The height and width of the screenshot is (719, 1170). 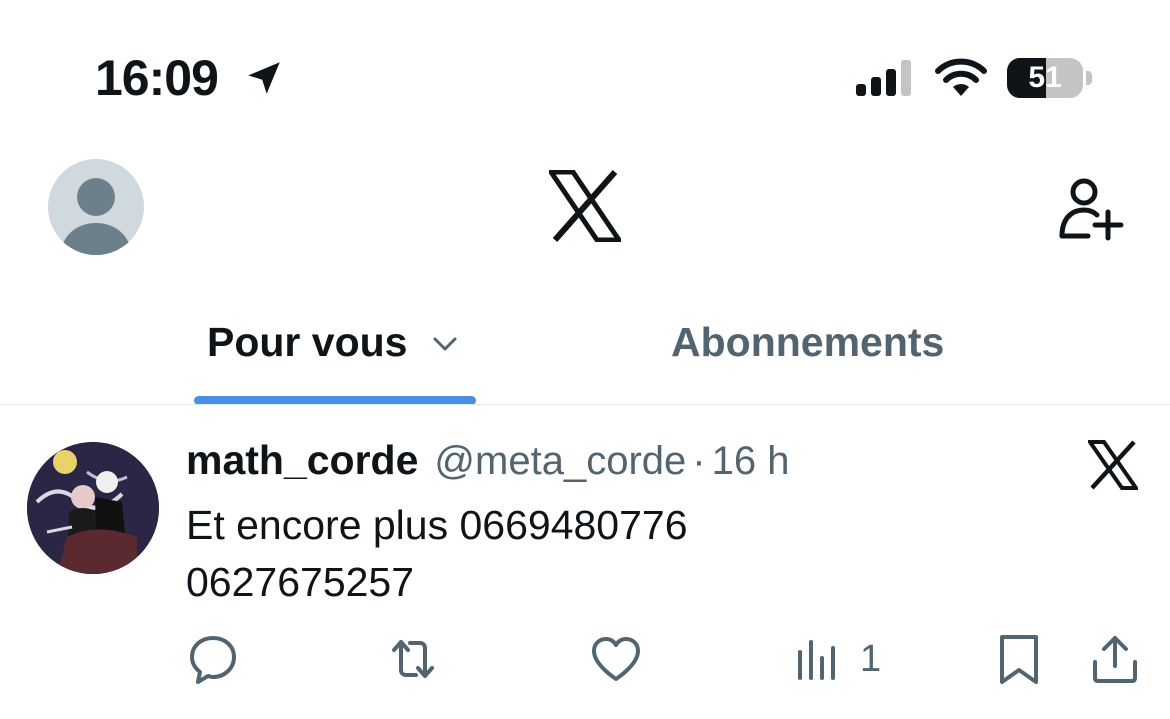 I want to click on reply-icon, so click(x=213, y=660).